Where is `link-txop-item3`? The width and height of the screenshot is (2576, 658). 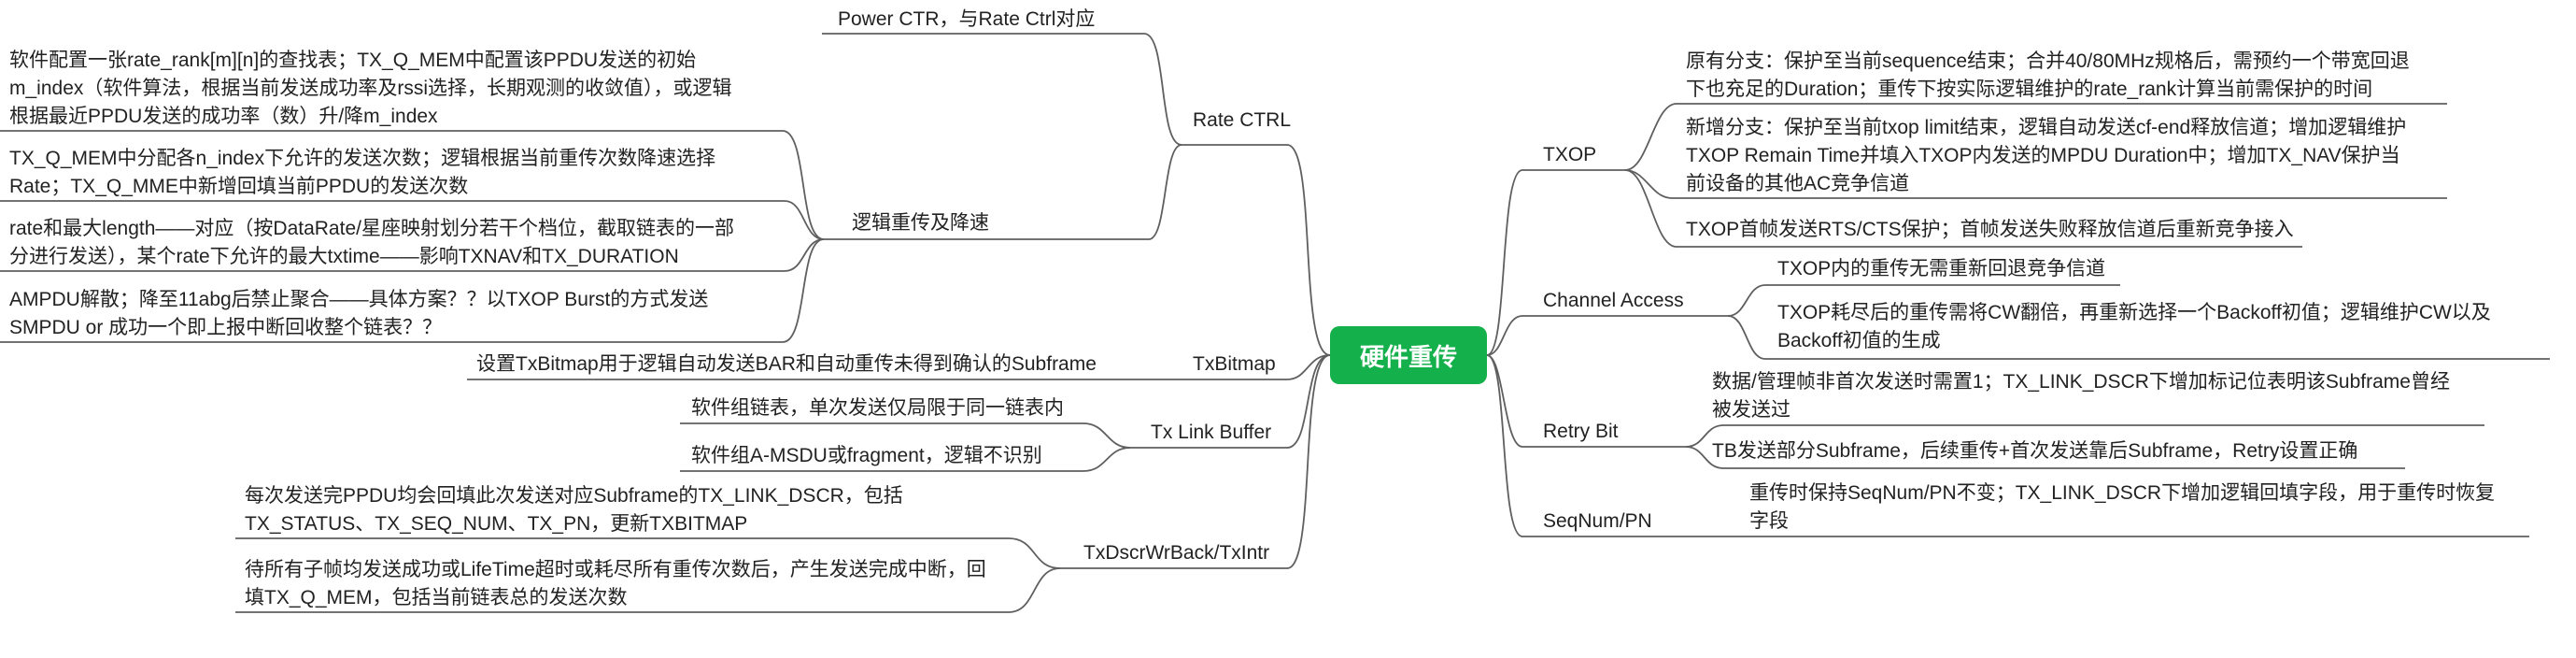
link-txop-item3 is located at coordinates (1650, 208).